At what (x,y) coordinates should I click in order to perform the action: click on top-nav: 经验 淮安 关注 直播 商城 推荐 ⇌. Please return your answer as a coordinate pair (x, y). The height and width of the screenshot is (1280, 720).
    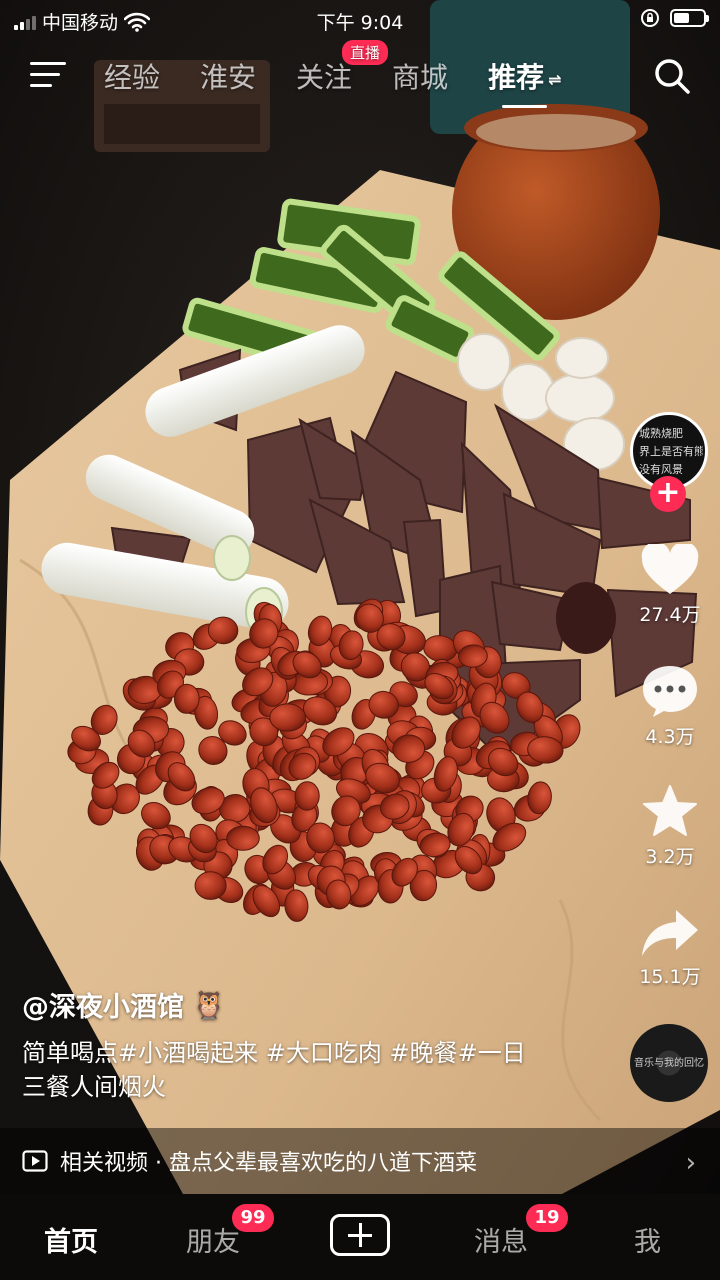
    Looking at the image, I should click on (360, 74).